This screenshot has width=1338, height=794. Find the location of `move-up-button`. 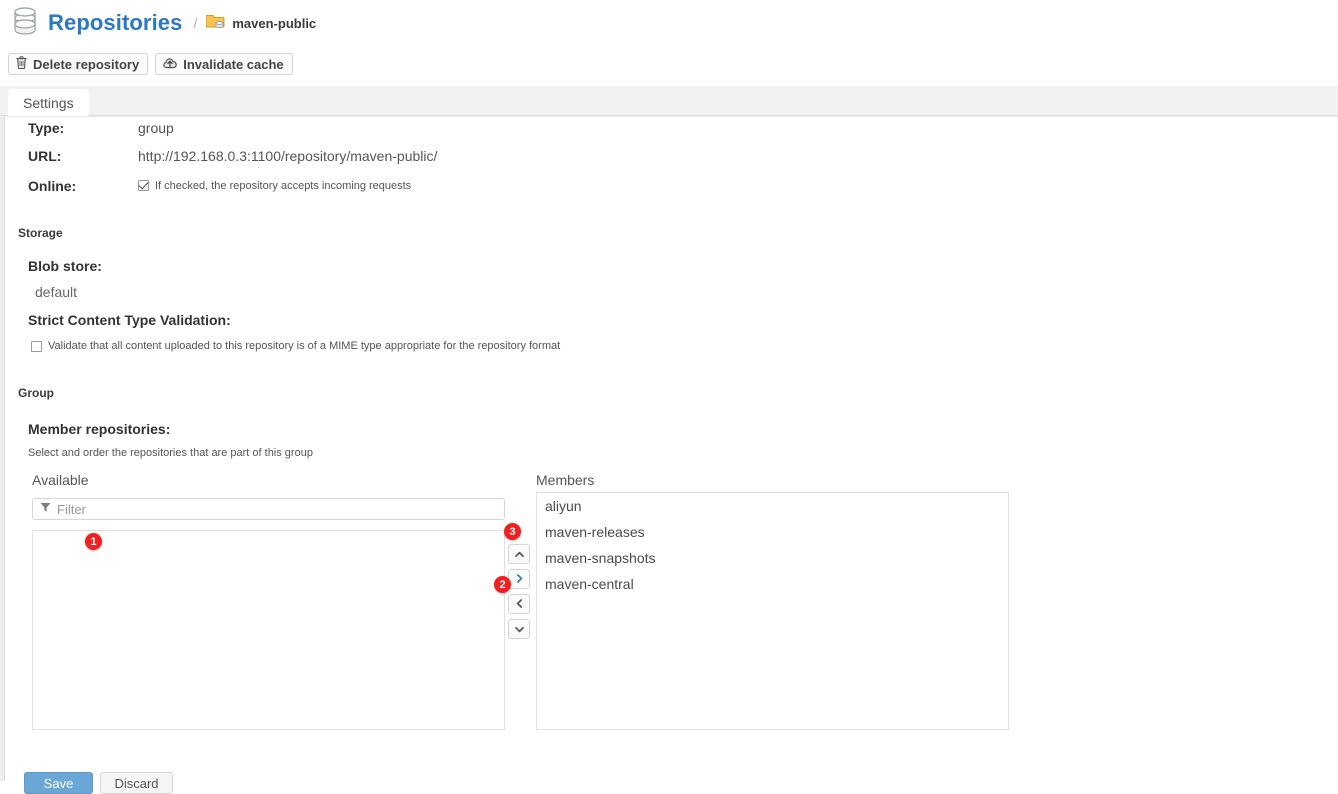

move-up-button is located at coordinates (519, 554).